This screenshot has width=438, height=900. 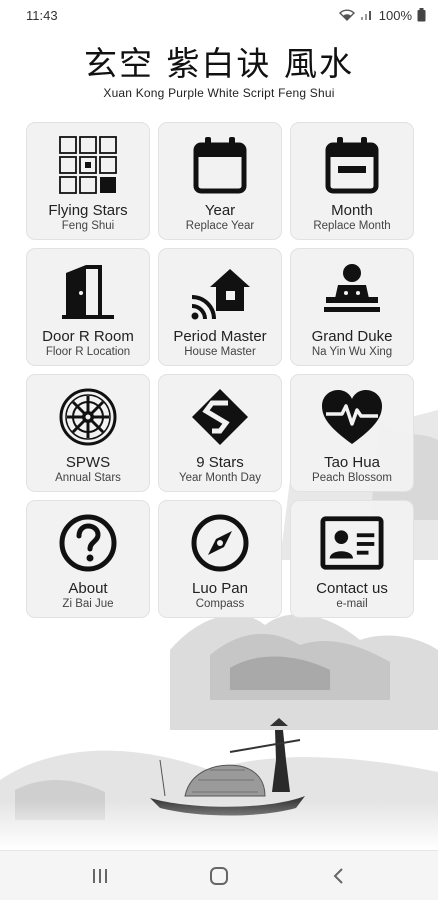 I want to click on tile-sublabel: Zi Bai Jue, so click(x=88, y=604).